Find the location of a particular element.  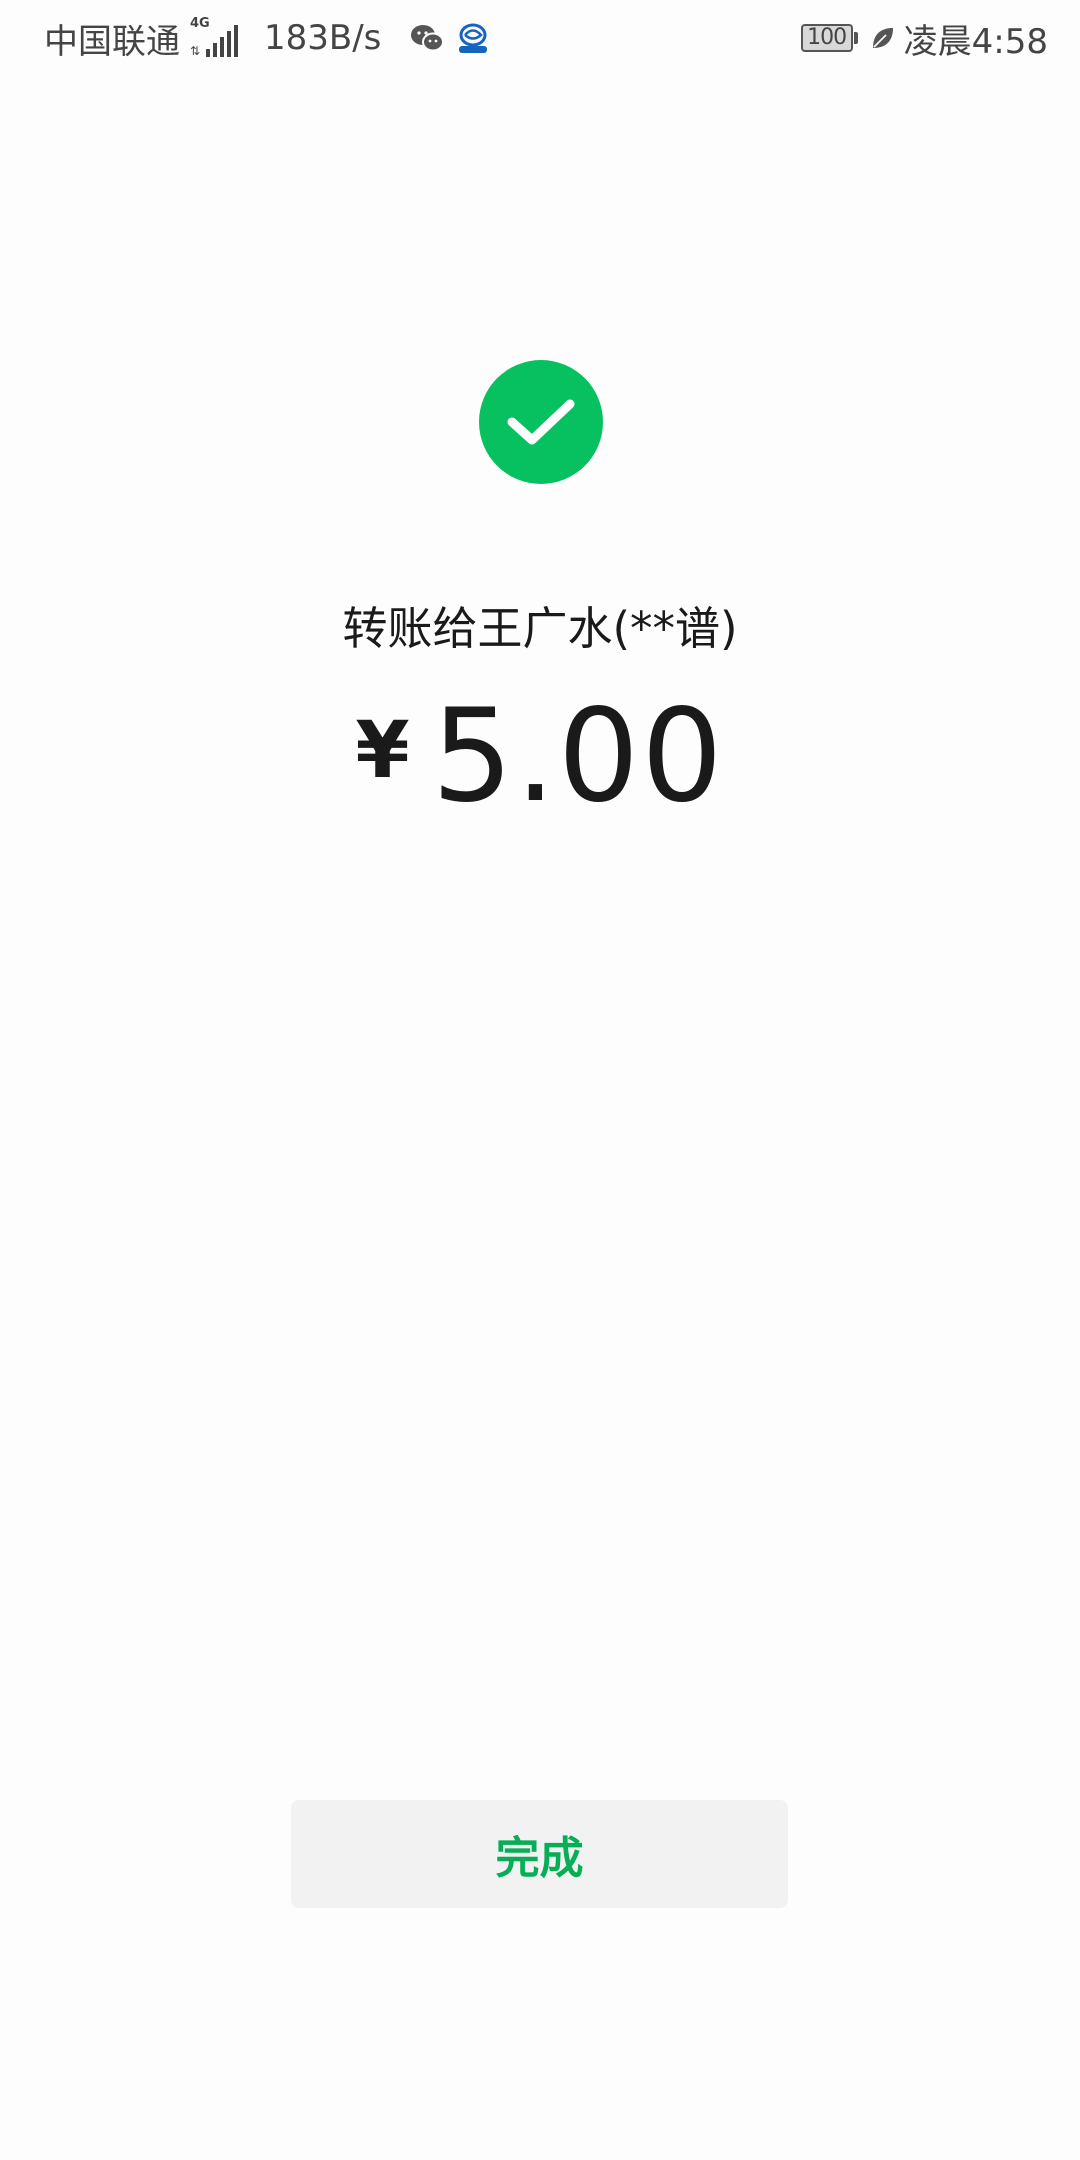

amount-value: 5.00 is located at coordinates (578, 756).